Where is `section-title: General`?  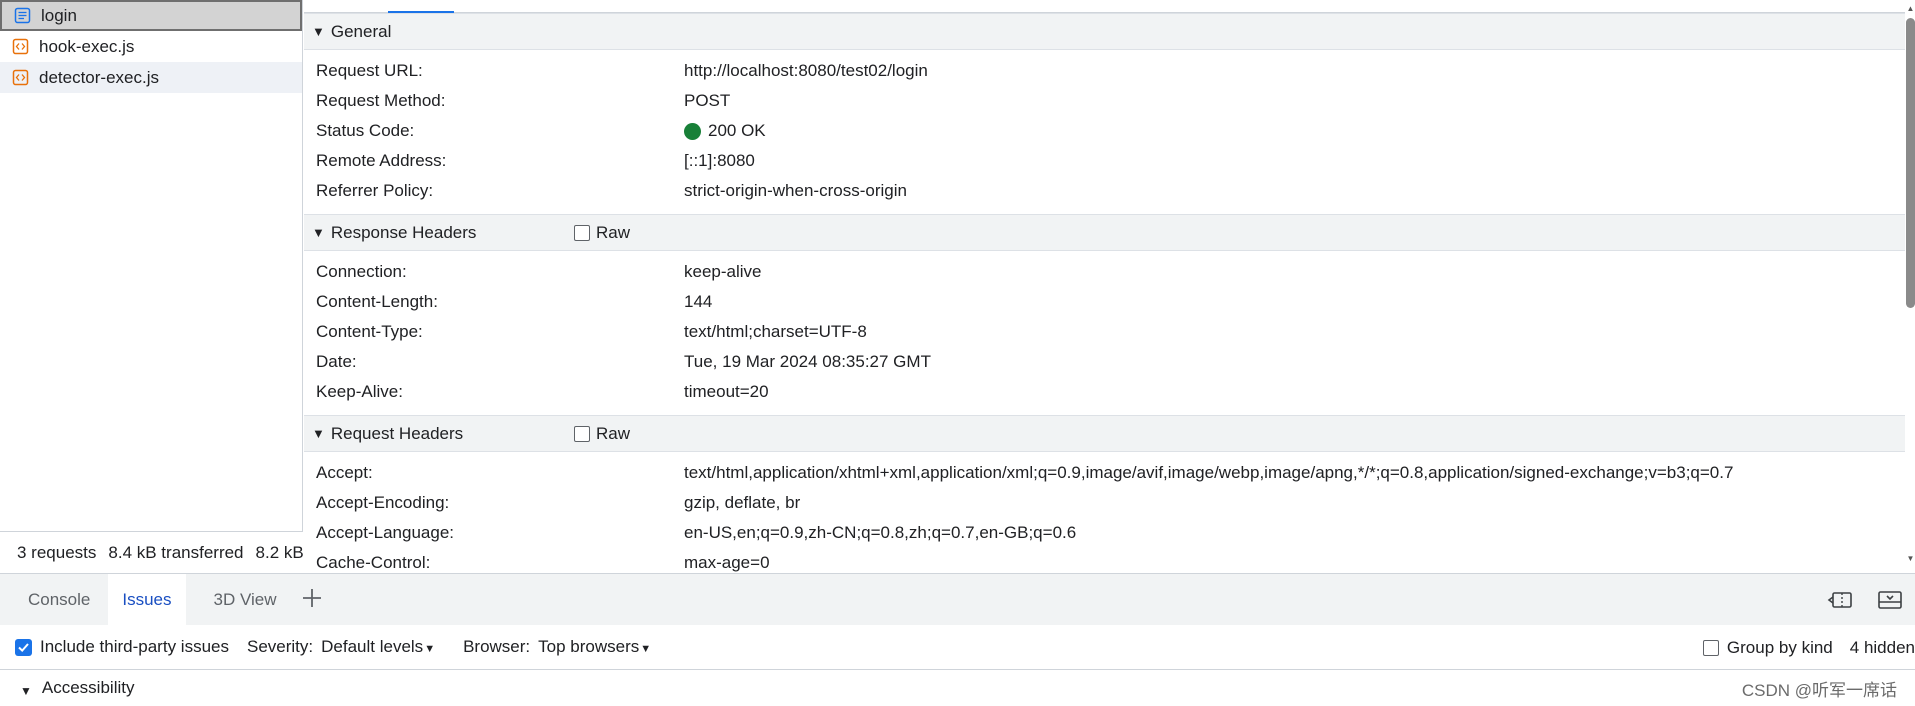 section-title: General is located at coordinates (361, 31).